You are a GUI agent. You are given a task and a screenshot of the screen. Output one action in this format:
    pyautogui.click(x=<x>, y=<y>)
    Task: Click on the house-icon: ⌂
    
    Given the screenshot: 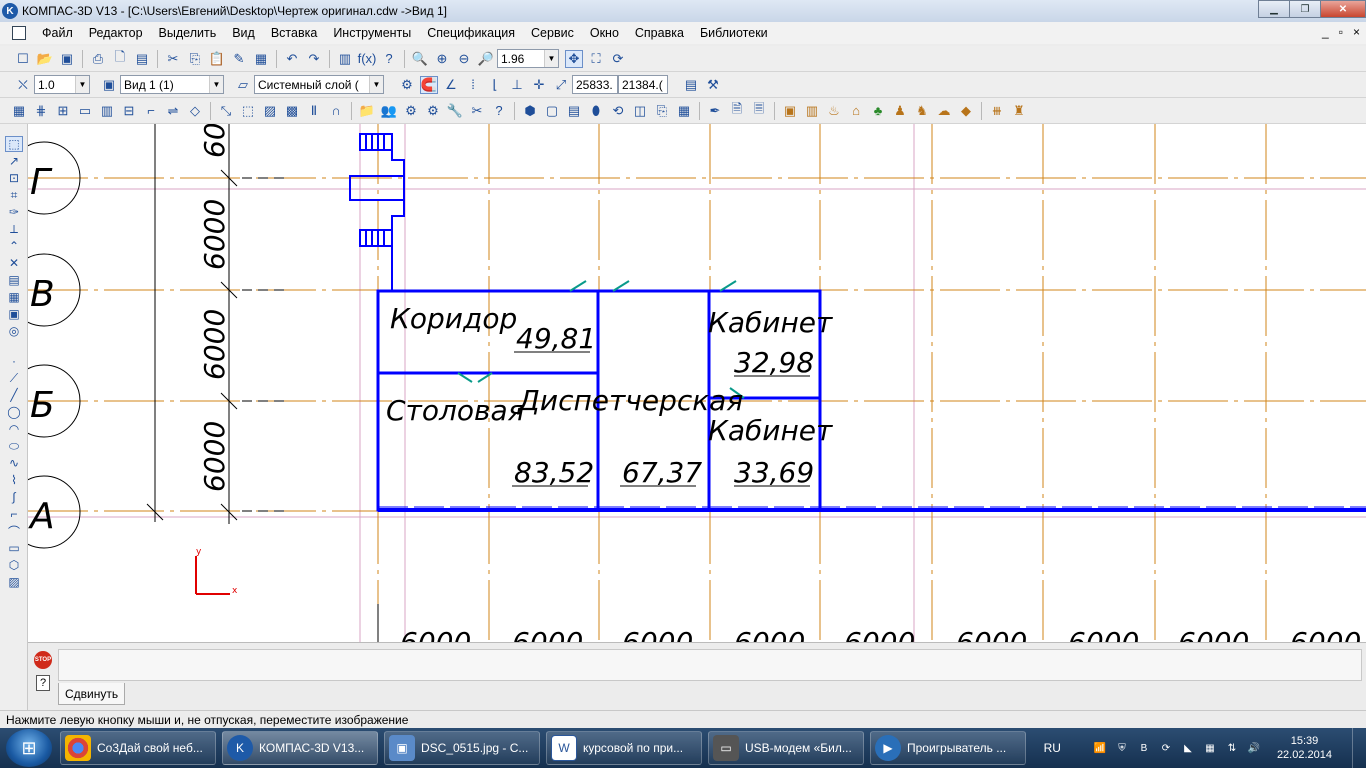 What is the action you would take?
    pyautogui.click(x=856, y=111)
    